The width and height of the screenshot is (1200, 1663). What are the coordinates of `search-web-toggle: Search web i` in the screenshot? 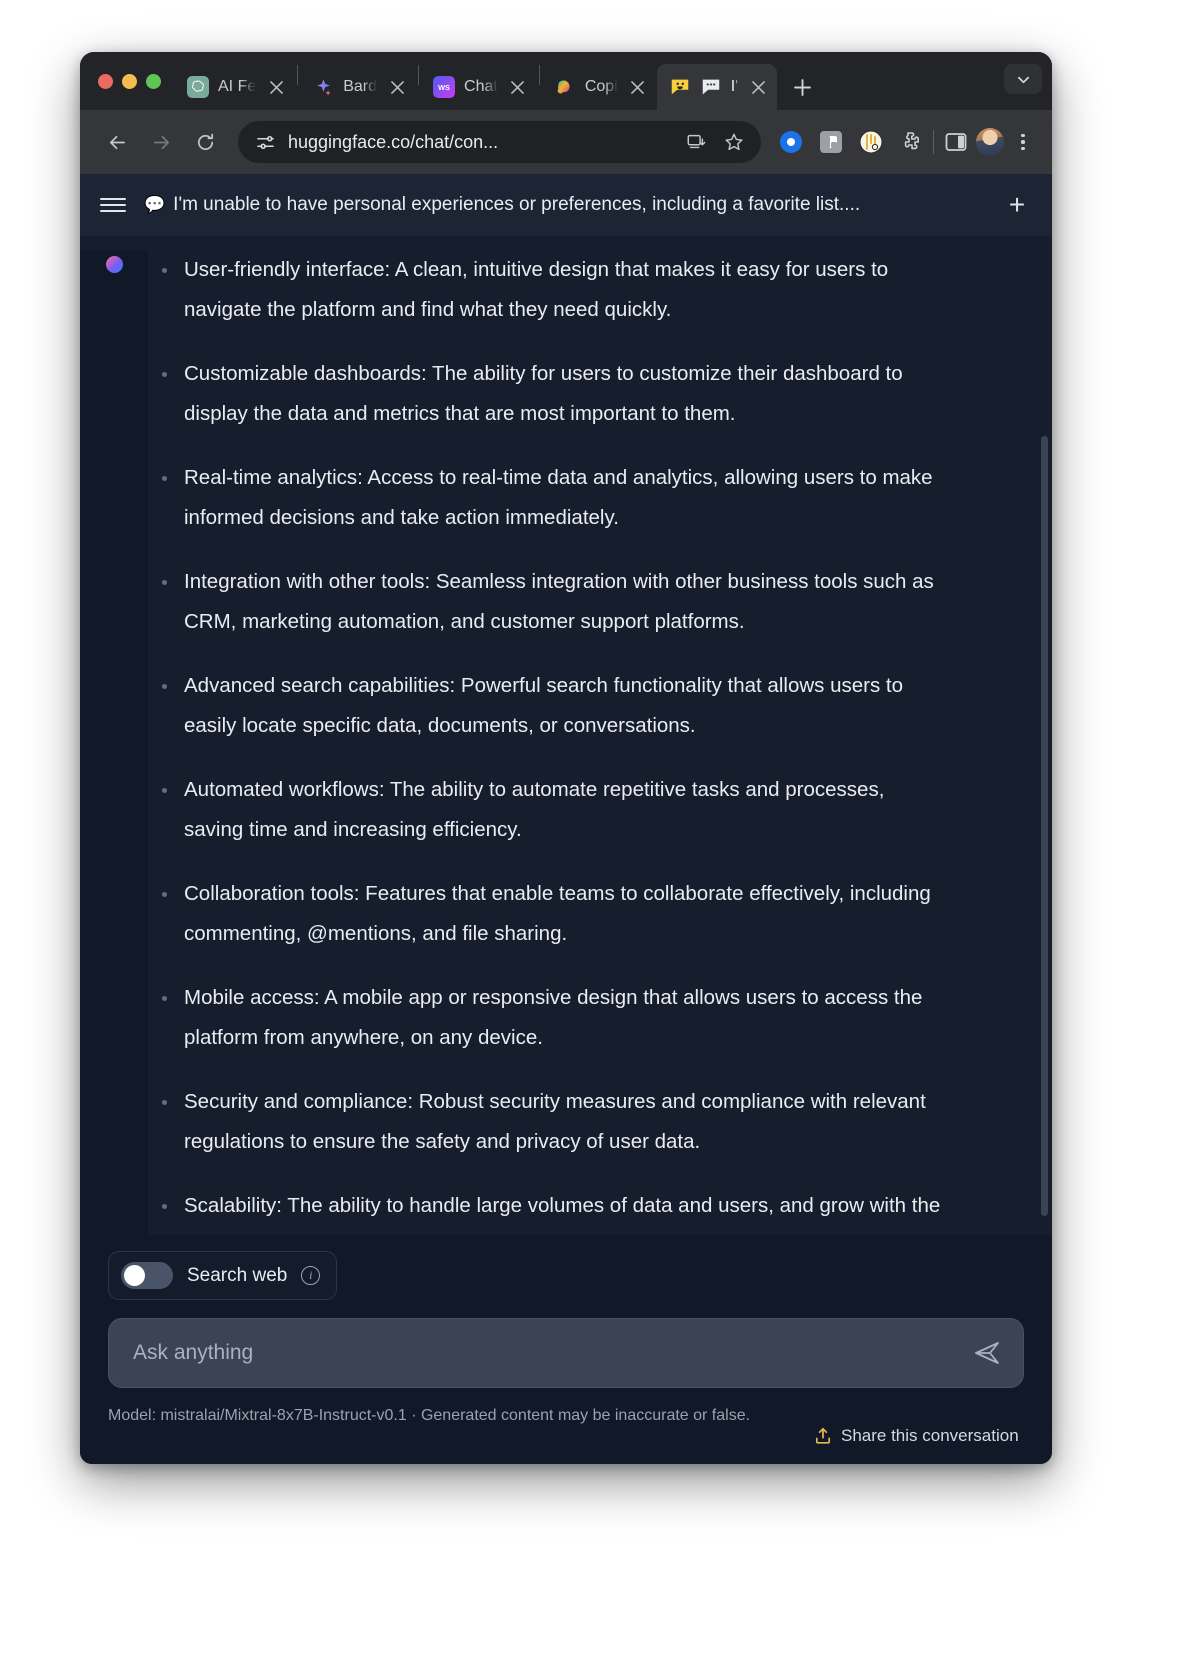 It's located at (223, 1275).